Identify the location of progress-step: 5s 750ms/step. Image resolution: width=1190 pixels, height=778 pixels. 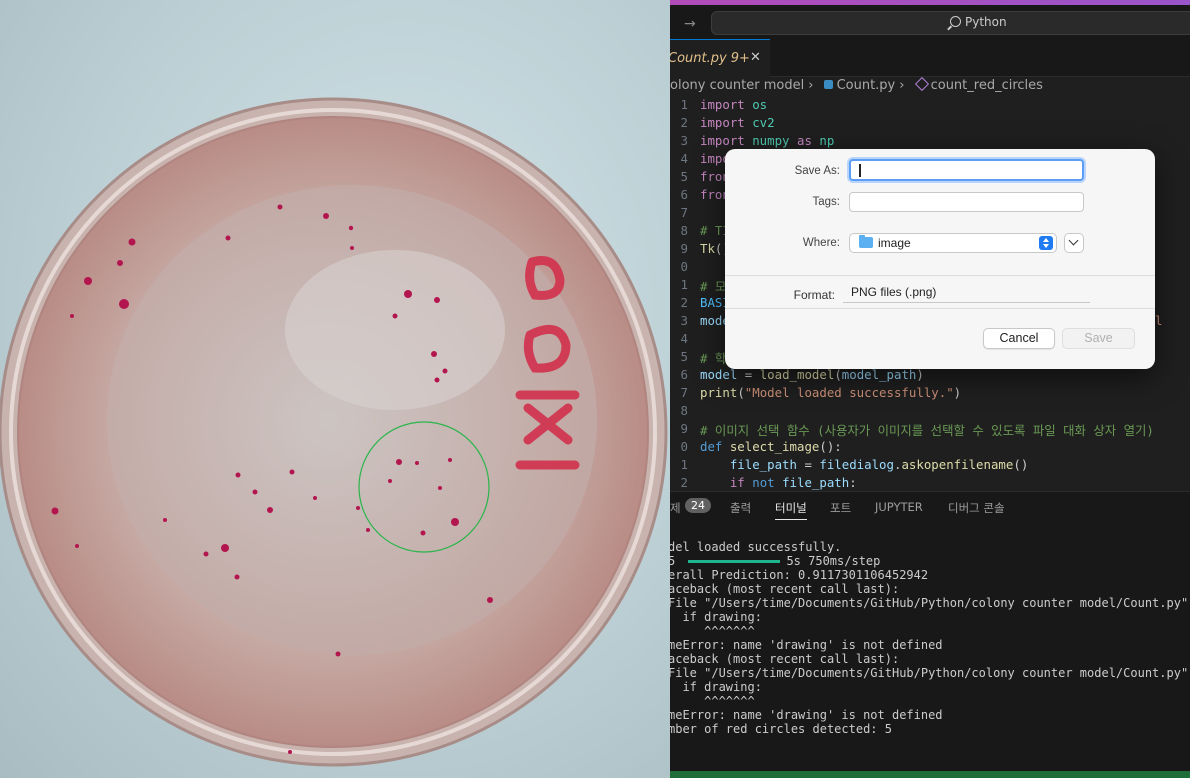
(833, 561).